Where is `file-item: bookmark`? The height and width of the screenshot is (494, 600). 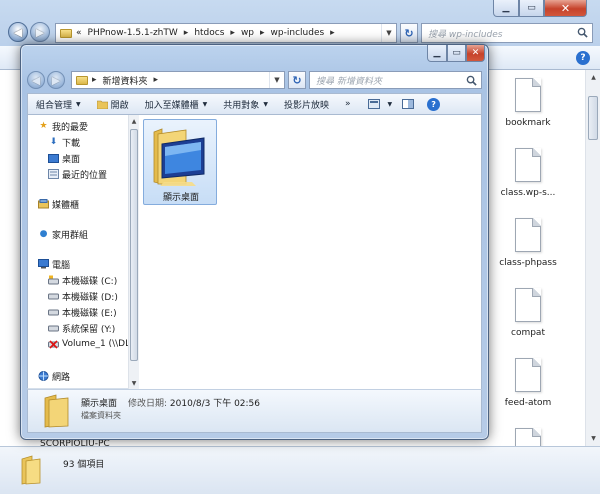 file-item: bookmark is located at coordinates (528, 103).